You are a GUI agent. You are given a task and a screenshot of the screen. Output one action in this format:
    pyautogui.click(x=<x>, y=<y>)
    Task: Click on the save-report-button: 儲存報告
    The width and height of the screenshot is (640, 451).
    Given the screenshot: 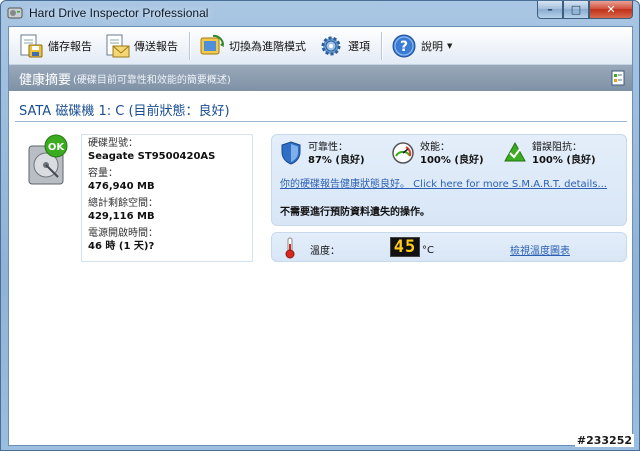 What is the action you would take?
    pyautogui.click(x=55, y=46)
    